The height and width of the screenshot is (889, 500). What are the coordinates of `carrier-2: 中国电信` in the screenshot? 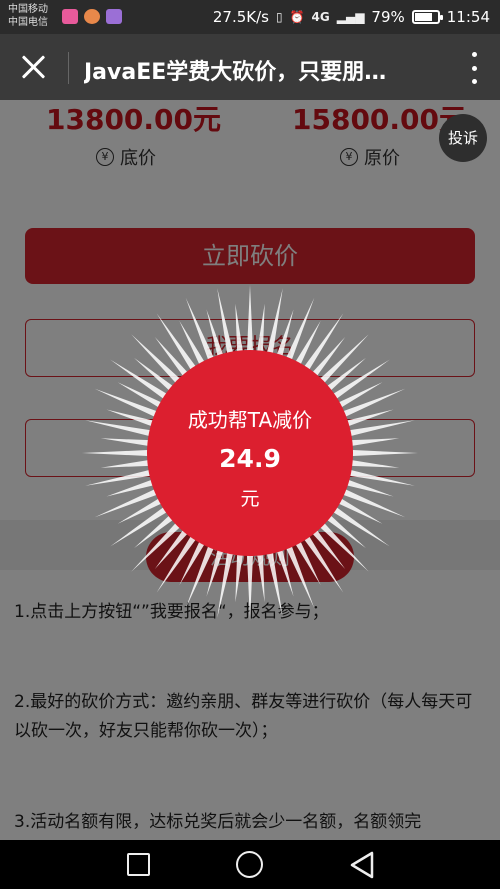 It's located at (28, 22).